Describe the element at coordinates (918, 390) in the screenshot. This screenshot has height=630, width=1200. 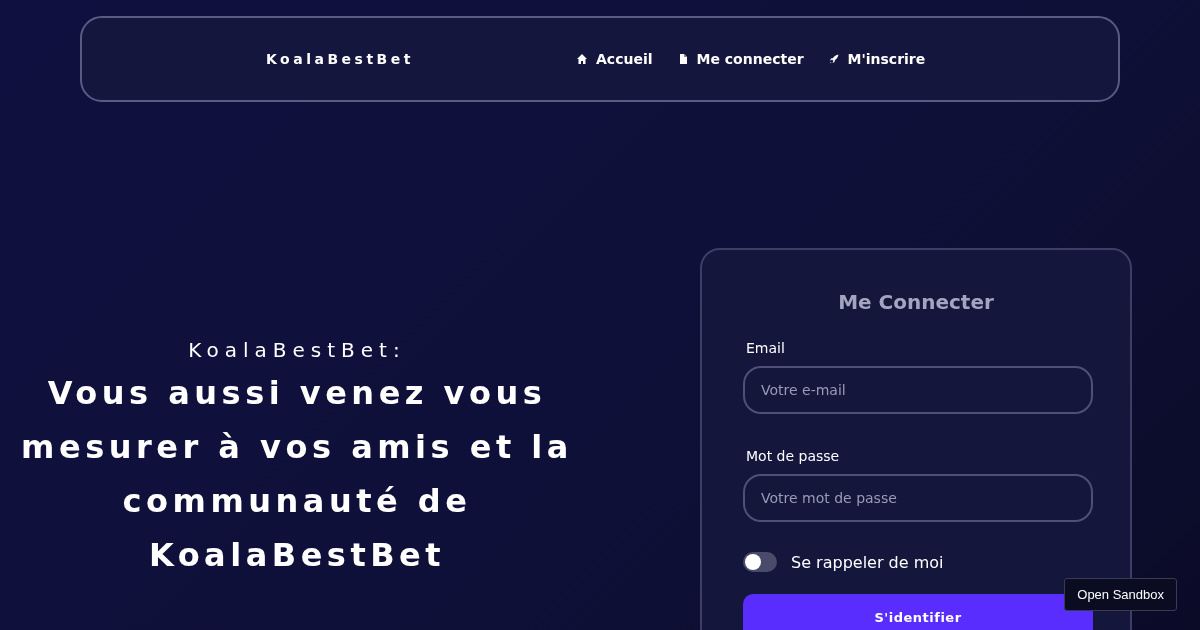
I see `input-field: Votre e-mail` at that location.